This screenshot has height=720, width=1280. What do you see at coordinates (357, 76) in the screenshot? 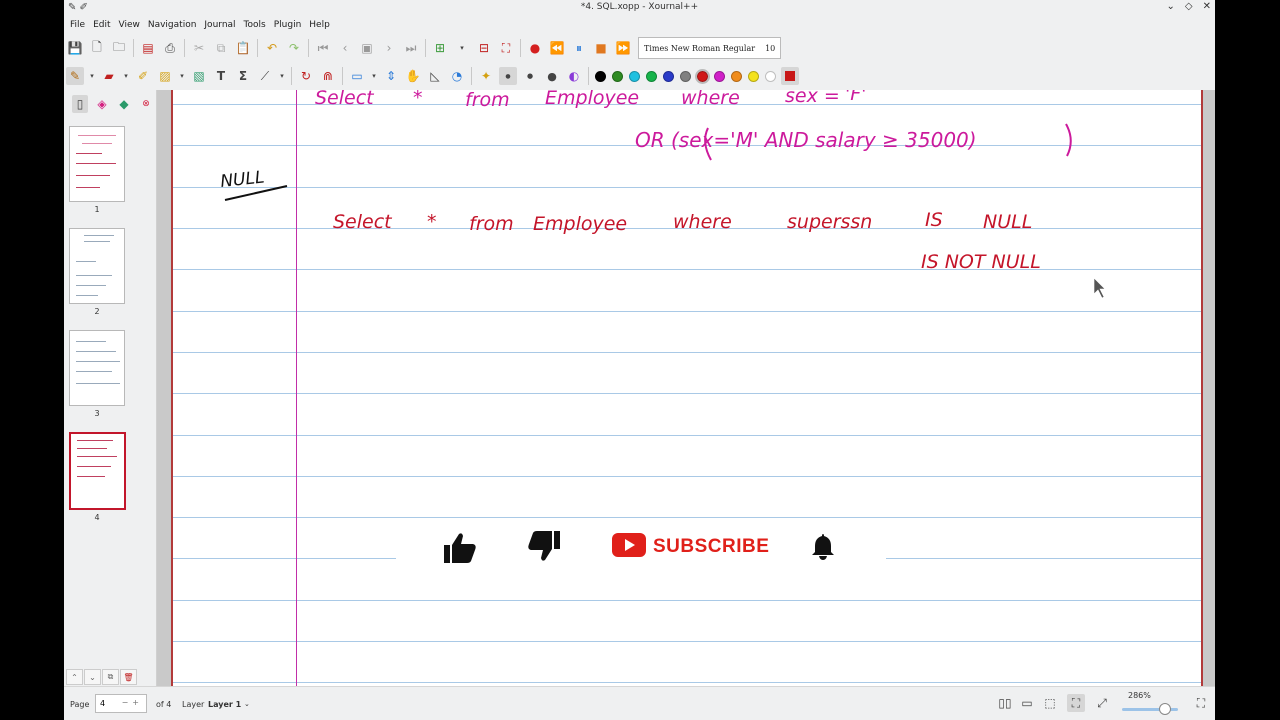
I see `rectangle-select-icon: ▭` at bounding box center [357, 76].